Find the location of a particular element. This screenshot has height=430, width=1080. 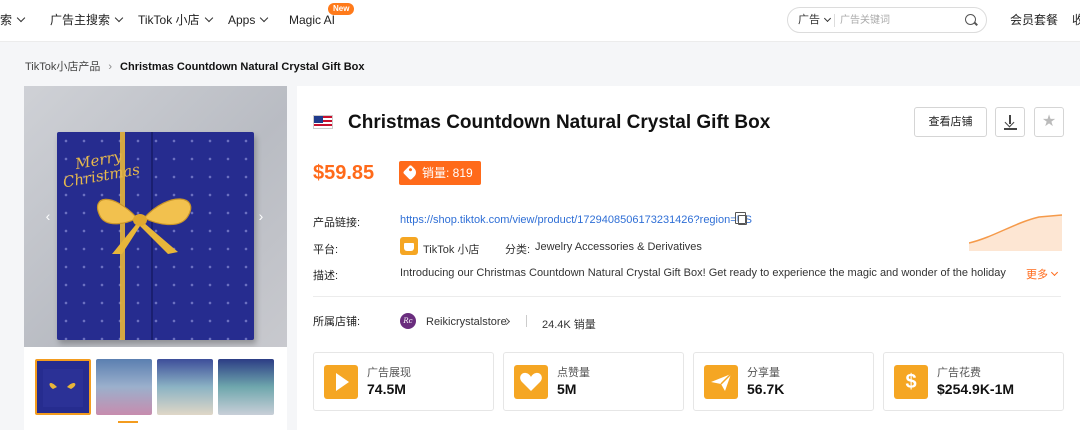

gallery-progress is located at coordinates (128, 422).